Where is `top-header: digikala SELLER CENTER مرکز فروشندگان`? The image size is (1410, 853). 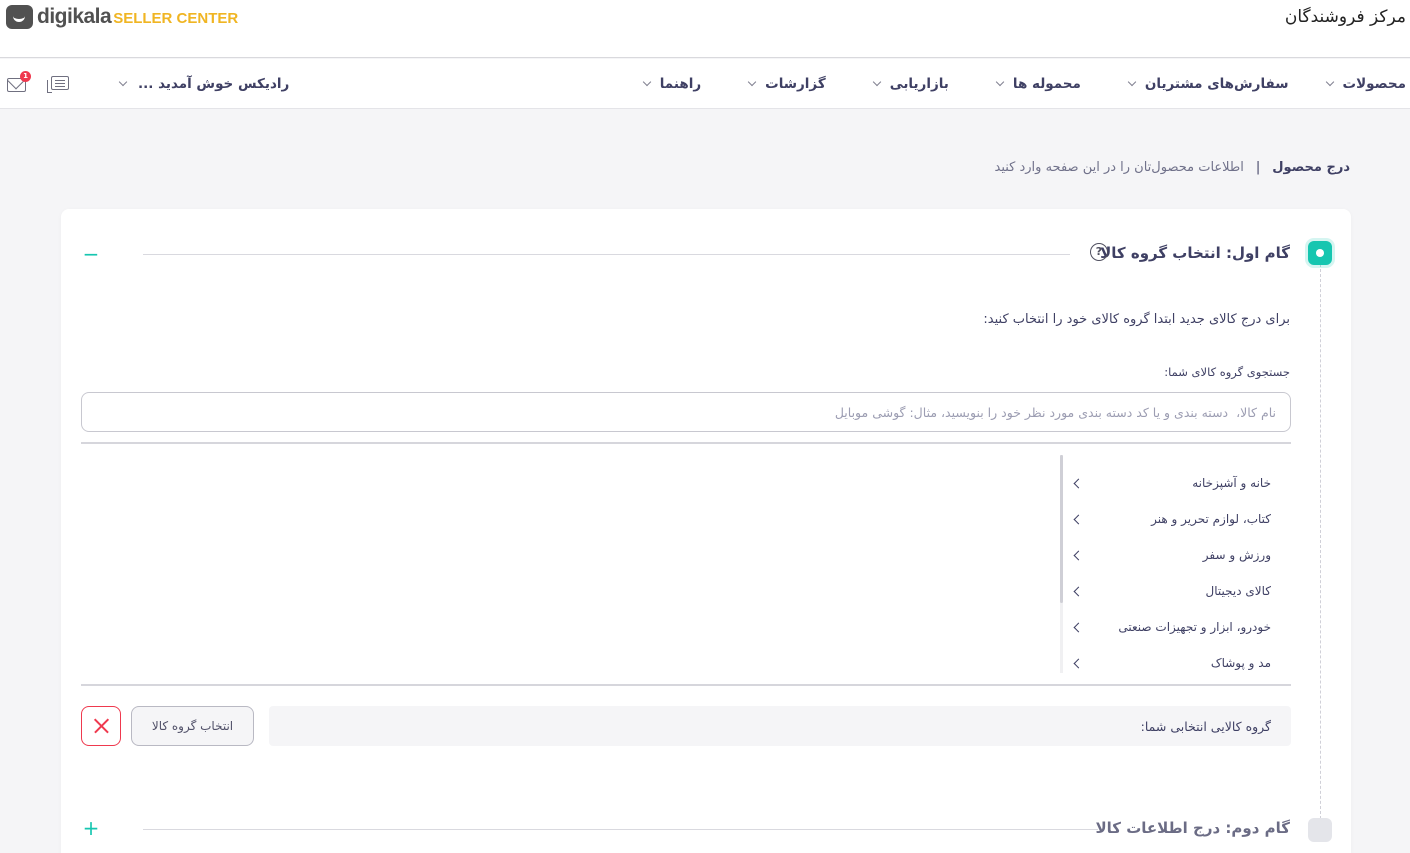
top-header: digikala SELLER CENTER مرکز فروشندگان is located at coordinates (705, 29).